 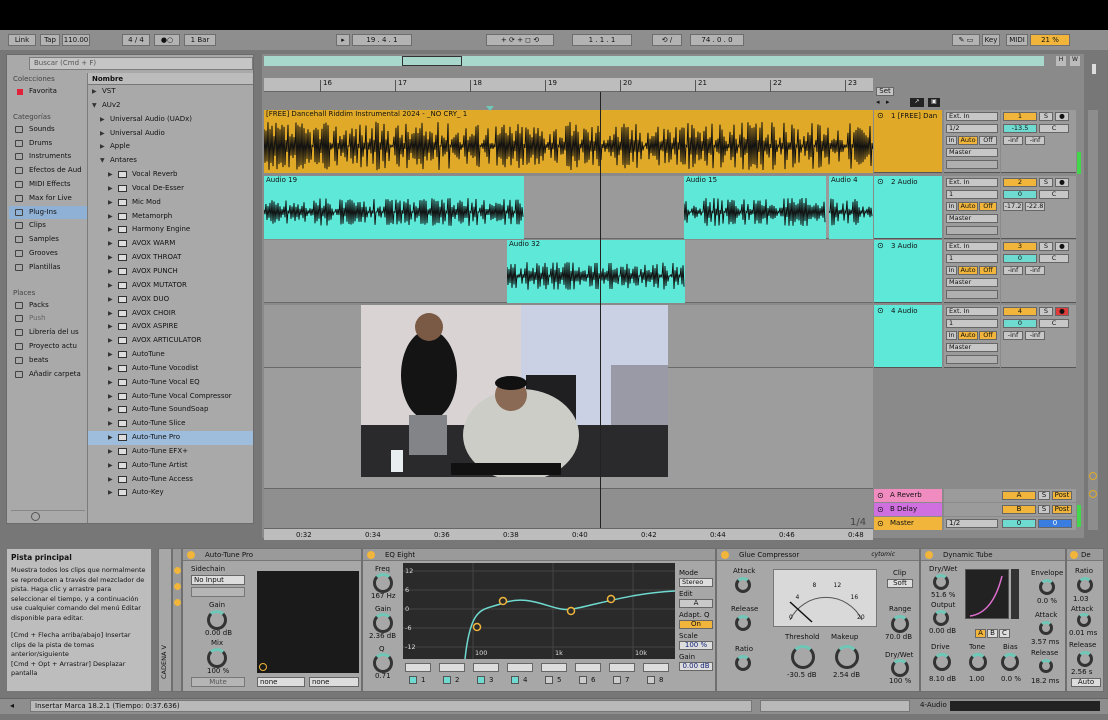 What do you see at coordinates (383, 583) in the screenshot?
I see `freq-knob` at bounding box center [383, 583].